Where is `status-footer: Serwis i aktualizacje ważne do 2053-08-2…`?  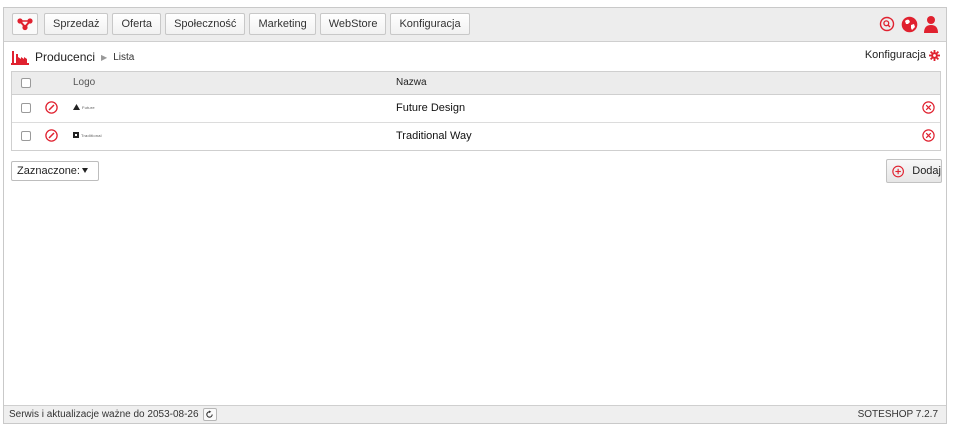
status-footer: Serwis i aktualizacje ważne do 2053-08-2… is located at coordinates (475, 414).